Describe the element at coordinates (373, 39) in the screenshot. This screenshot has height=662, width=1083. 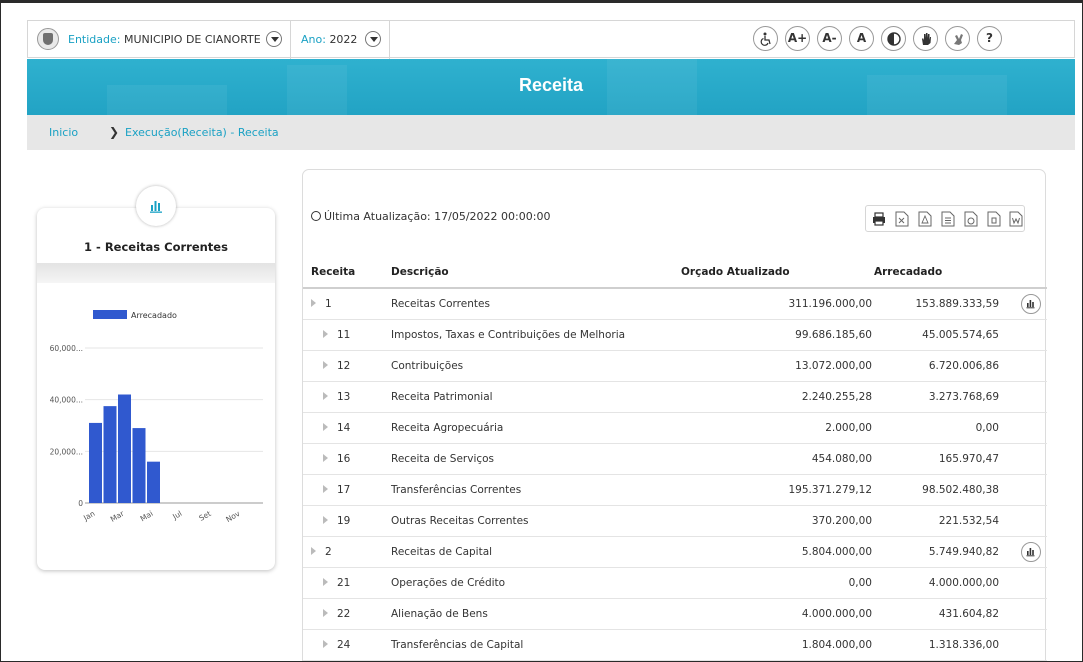
I see `ano-dropdown-icon` at that location.